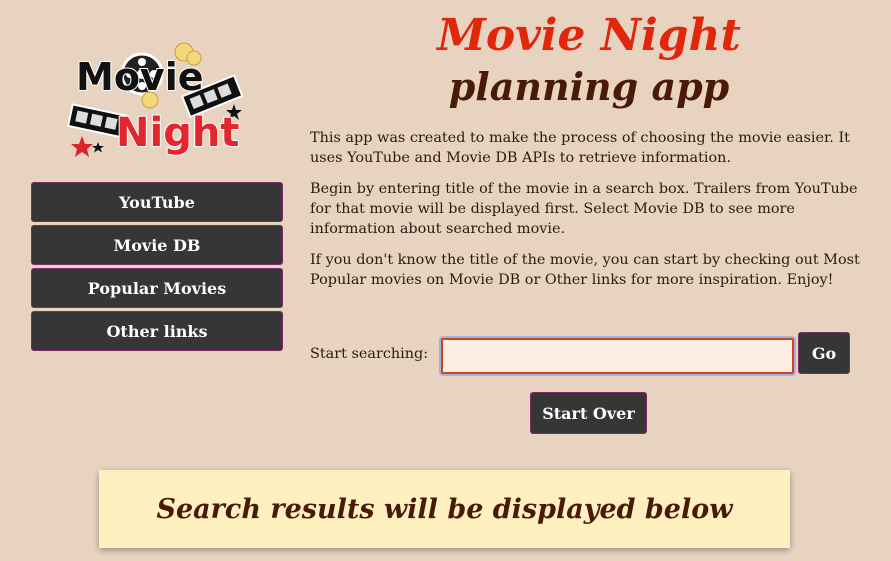 The width and height of the screenshot is (891, 561). Describe the element at coordinates (617, 356) in the screenshot. I see `search-input` at that location.